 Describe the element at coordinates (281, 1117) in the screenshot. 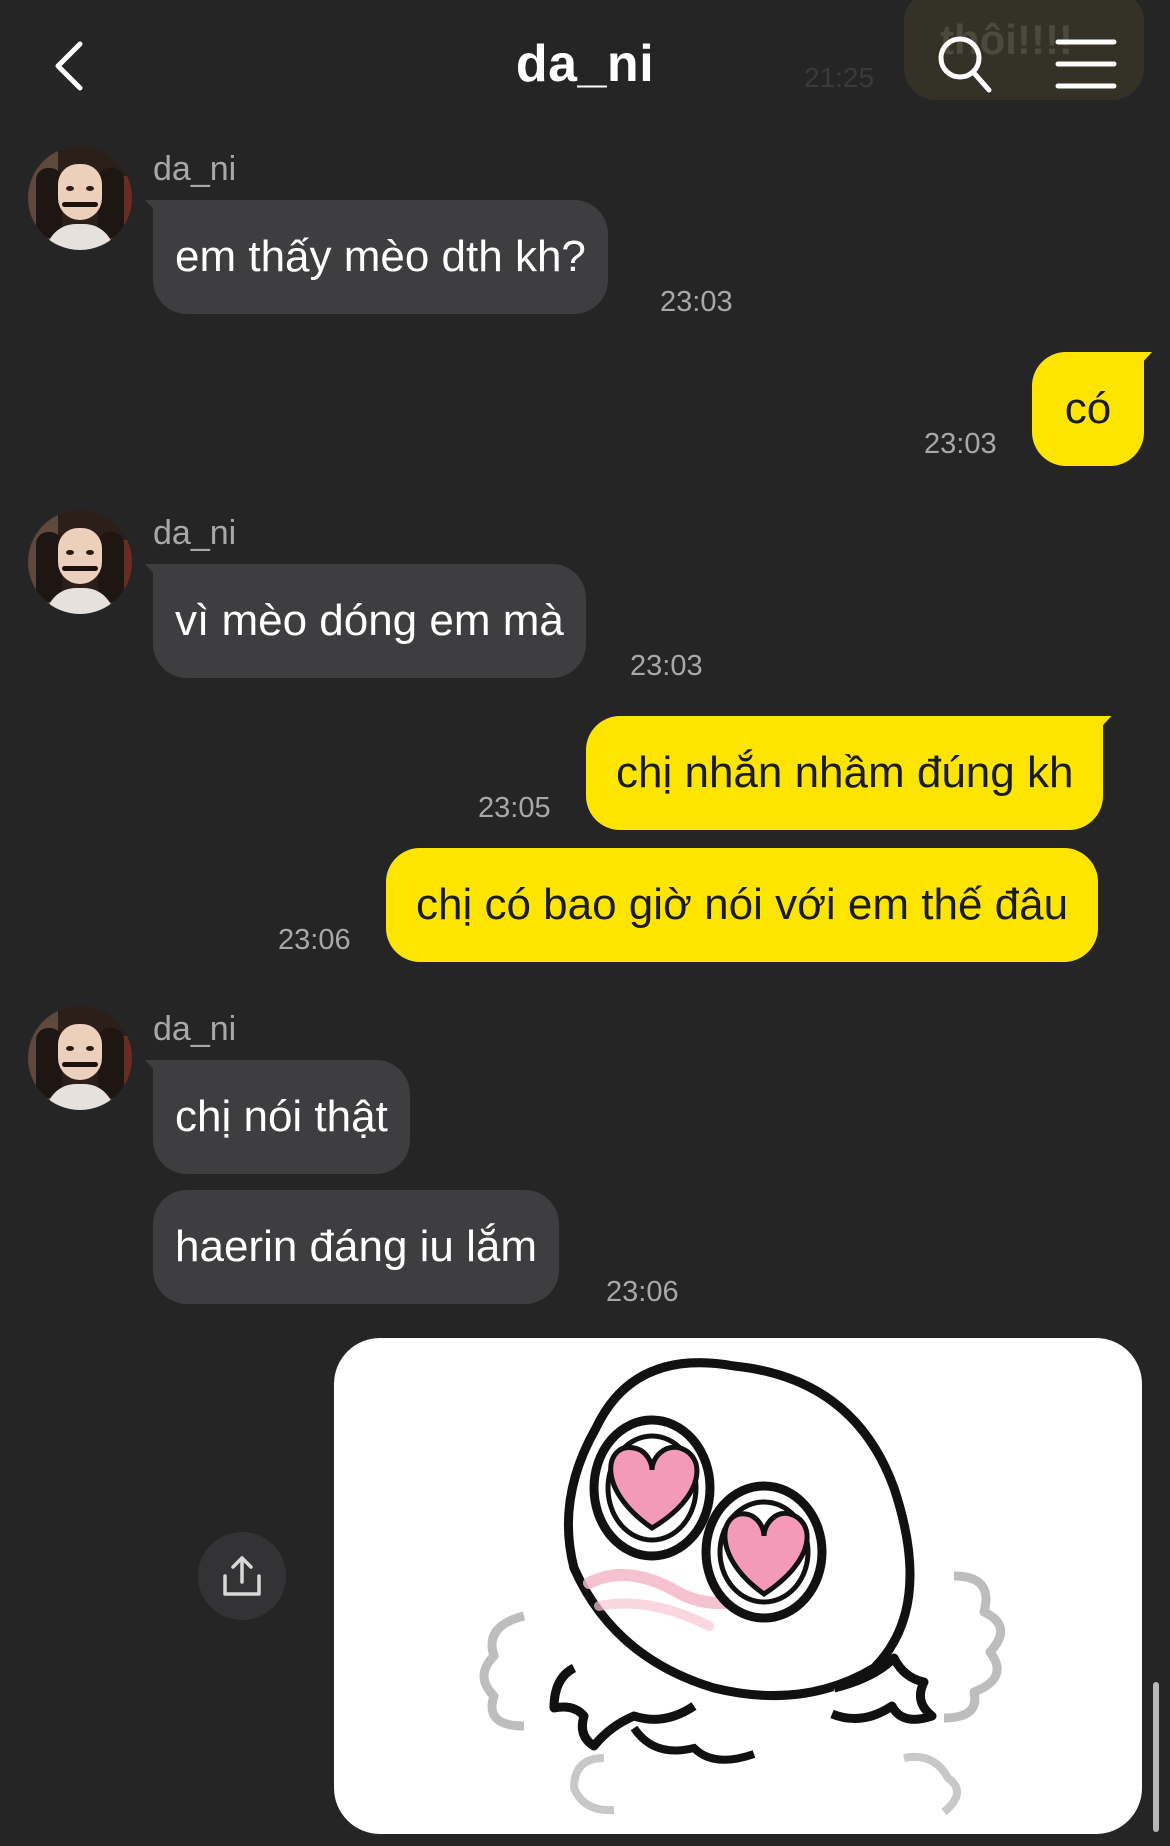

I see `incoming-message-bubble: chị nói thật` at that location.